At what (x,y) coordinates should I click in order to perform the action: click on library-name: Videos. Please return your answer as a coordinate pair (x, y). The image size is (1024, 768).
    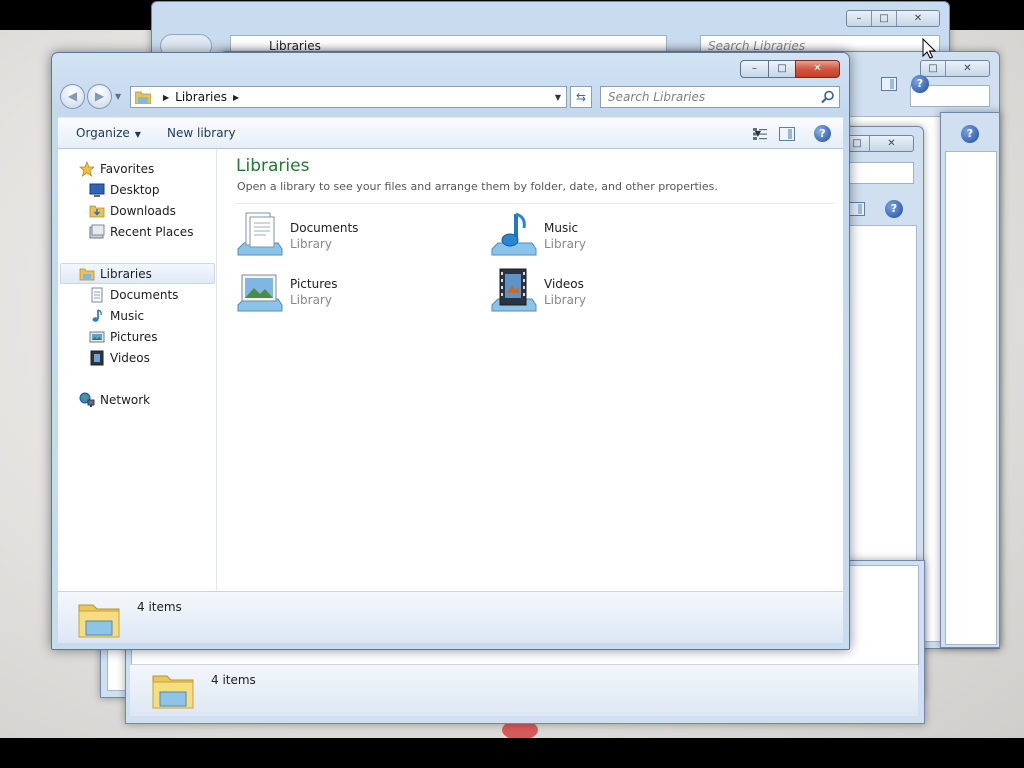
    Looking at the image, I should click on (564, 284).